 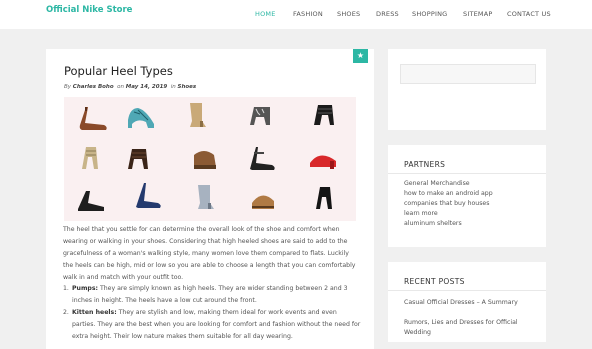 I want to click on meta-in: in, so click(x=173, y=87).